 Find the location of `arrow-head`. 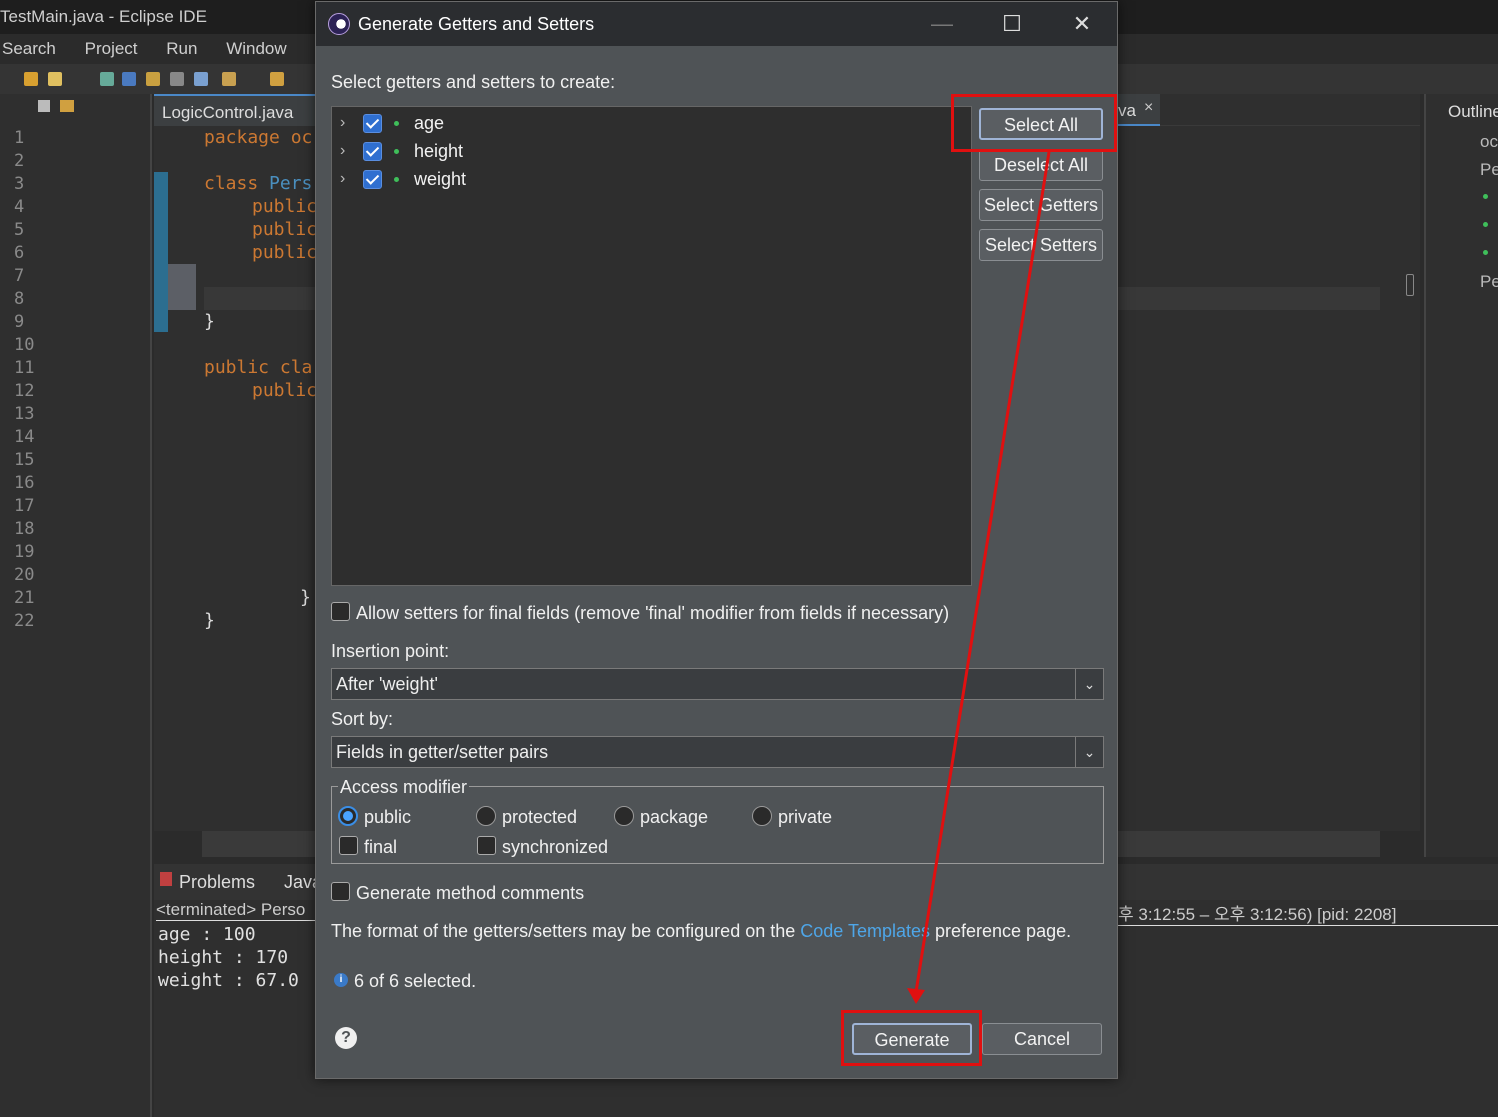

arrow-head is located at coordinates (916, 996).